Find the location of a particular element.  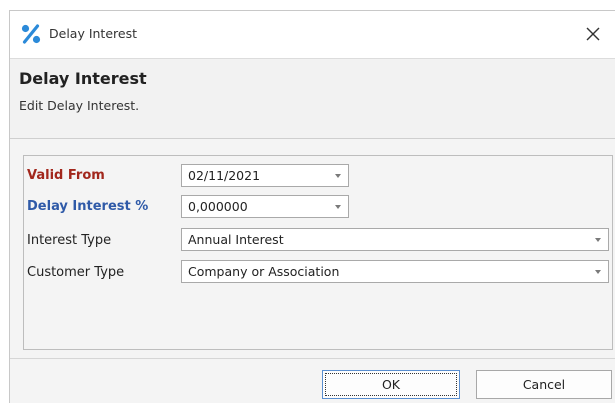

ok-button: OK is located at coordinates (391, 384).